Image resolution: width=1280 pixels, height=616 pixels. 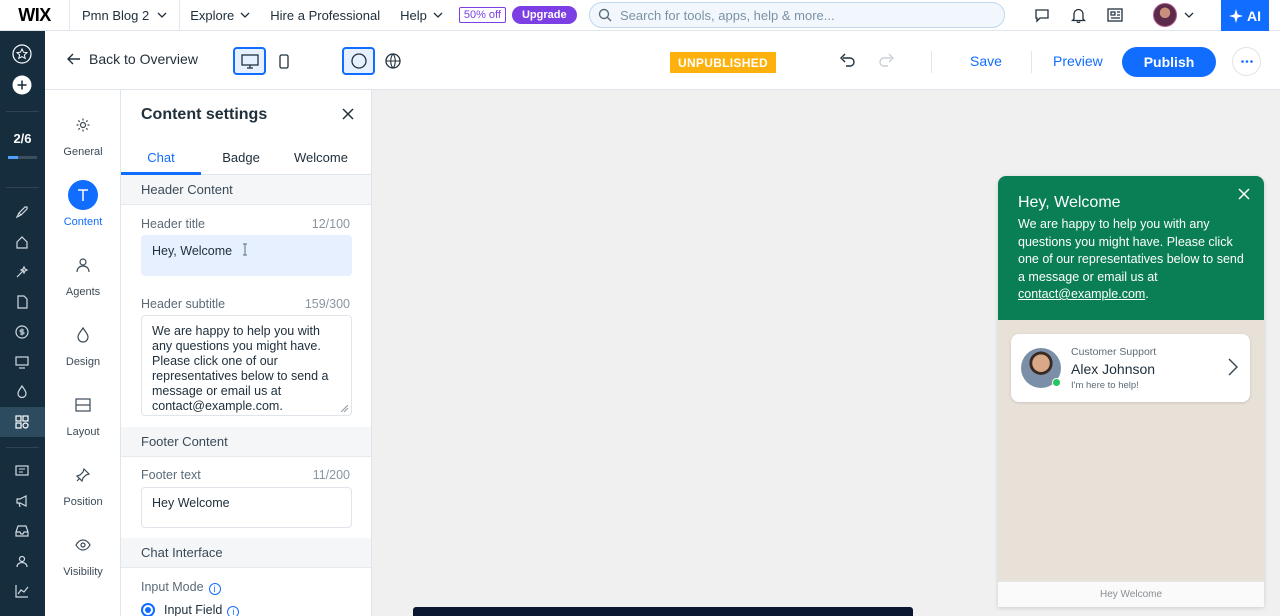 I want to click on back-to-overview-link: Back to Overview, so click(x=132, y=59).